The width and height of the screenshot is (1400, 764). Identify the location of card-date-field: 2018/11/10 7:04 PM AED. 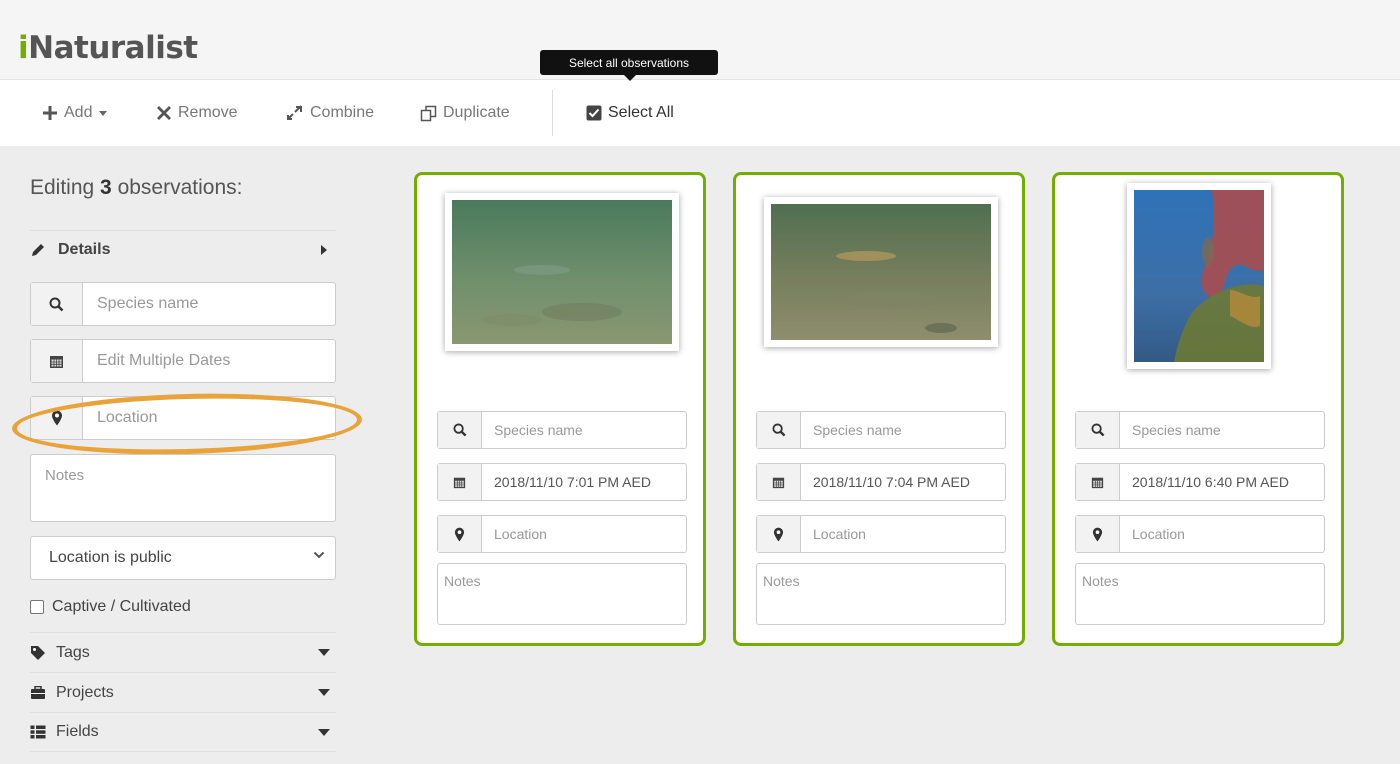
(881, 482).